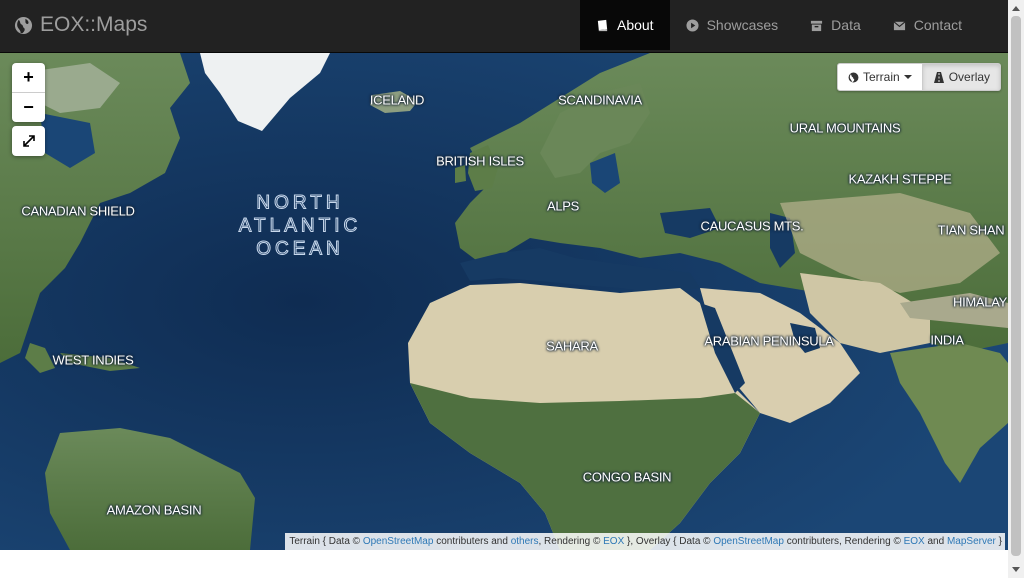 The image size is (1024, 578). Describe the element at coordinates (971, 541) in the screenshot. I see `attrib-link-mapserver: MapServer` at that location.